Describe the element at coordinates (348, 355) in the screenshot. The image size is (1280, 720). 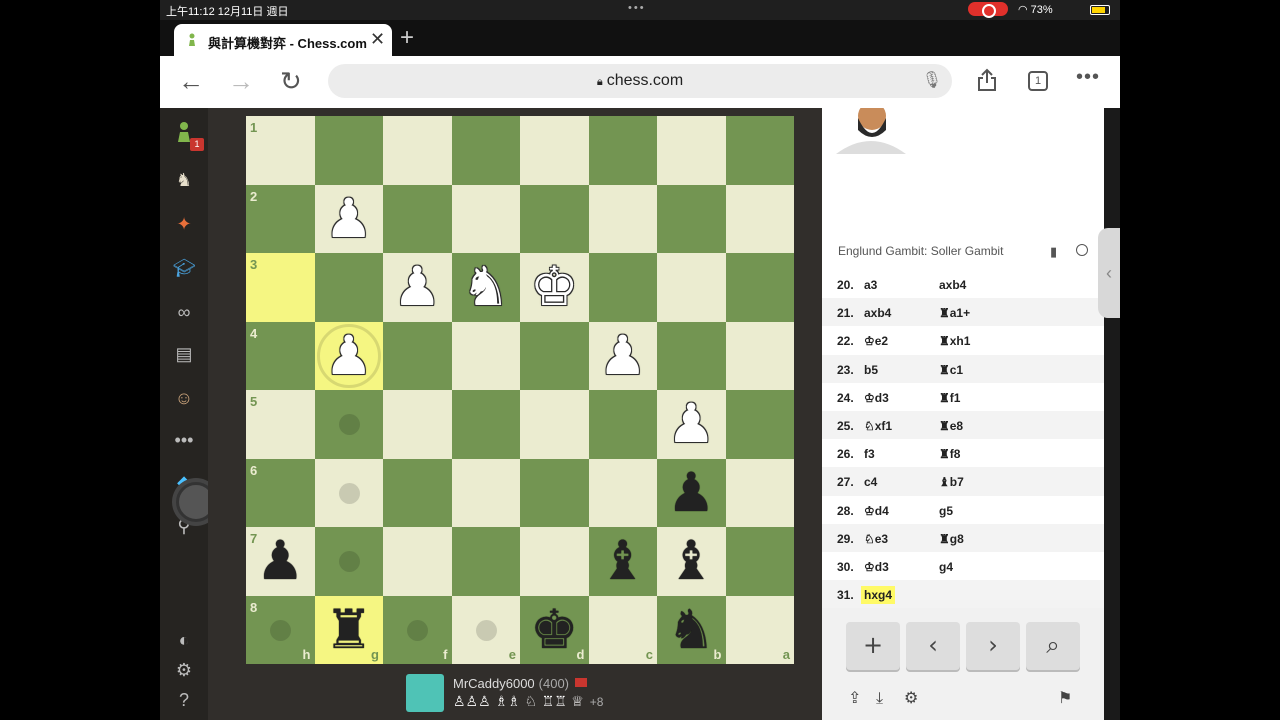
I see `square-g4: ♟` at that location.